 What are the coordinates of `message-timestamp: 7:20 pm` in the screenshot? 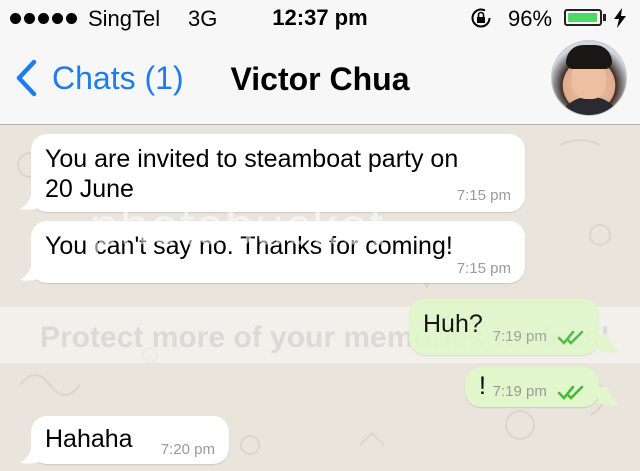 It's located at (187, 449).